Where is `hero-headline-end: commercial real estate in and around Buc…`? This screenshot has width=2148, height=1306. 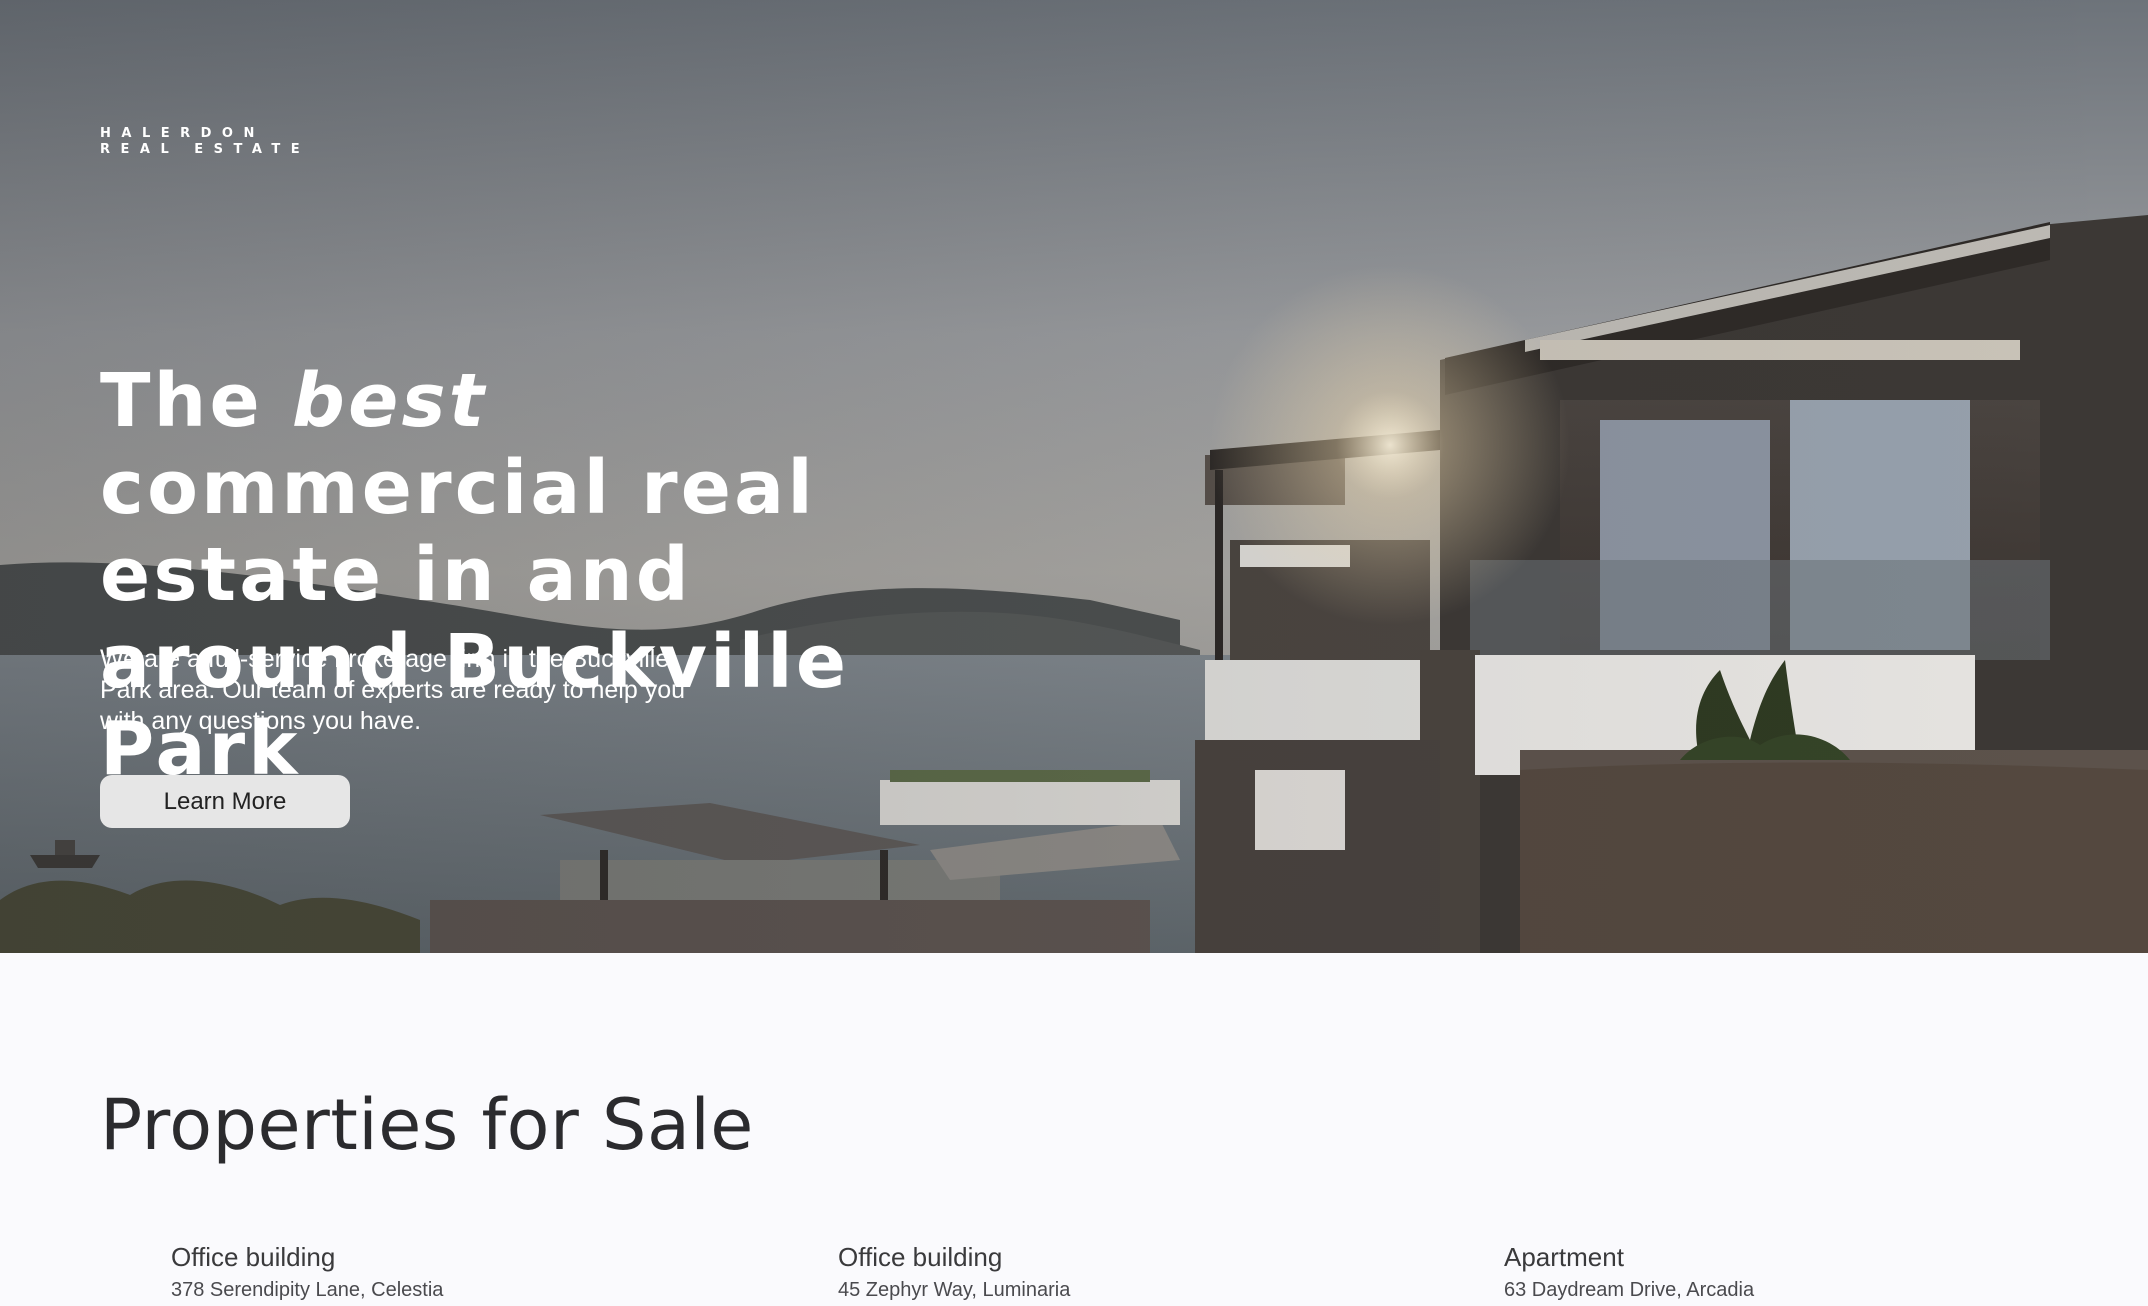 hero-headline-end: commercial real estate in and around Buc… is located at coordinates (475, 618).